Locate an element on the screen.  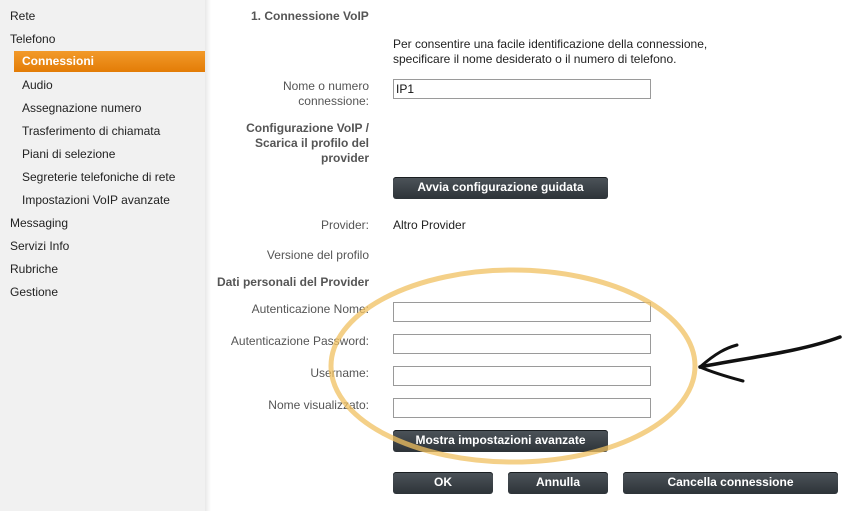
nav-item-connessioni: Connessioni is located at coordinates (112, 61).